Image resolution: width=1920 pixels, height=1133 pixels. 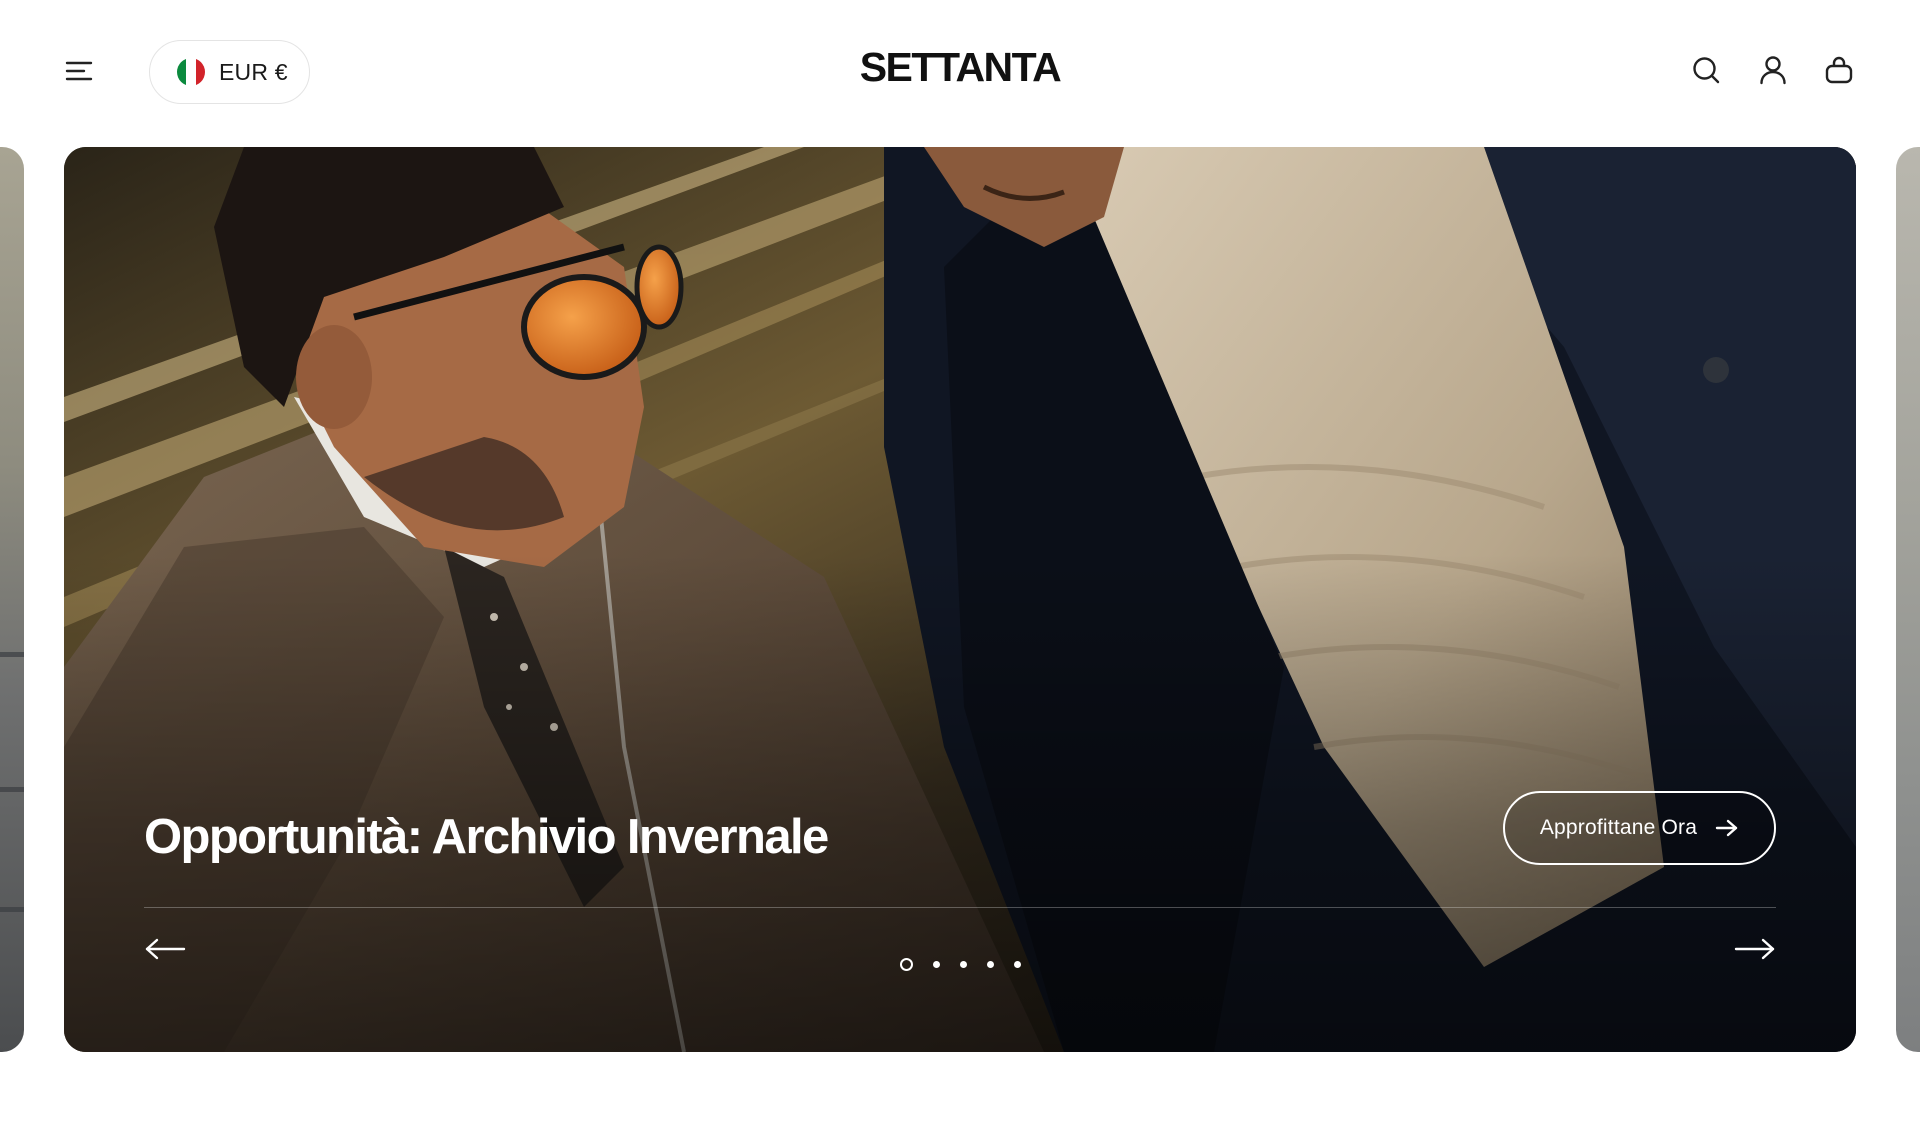 I want to click on site-header: EUR € SETTANTA, so click(x=960, y=72).